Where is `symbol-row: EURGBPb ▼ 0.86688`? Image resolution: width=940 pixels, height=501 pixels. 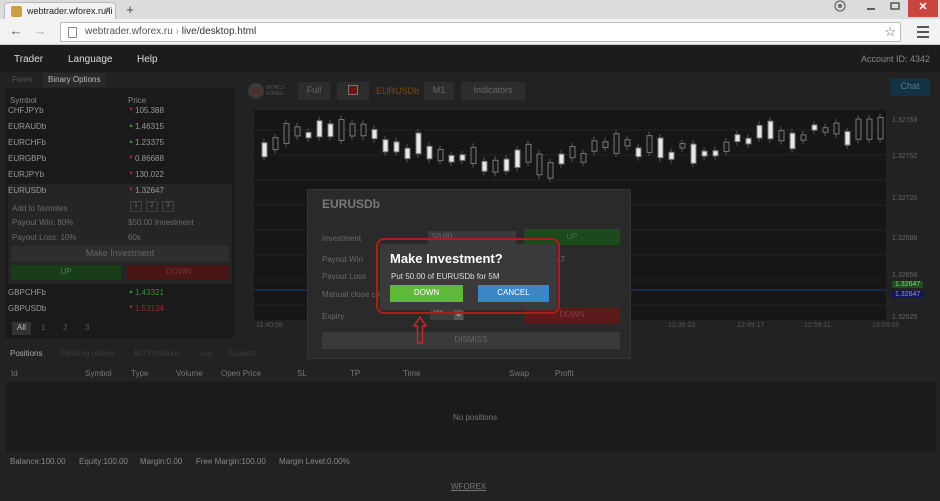
symbol-row: EURGBPb ▼ 0.86688 is located at coordinates (120, 162).